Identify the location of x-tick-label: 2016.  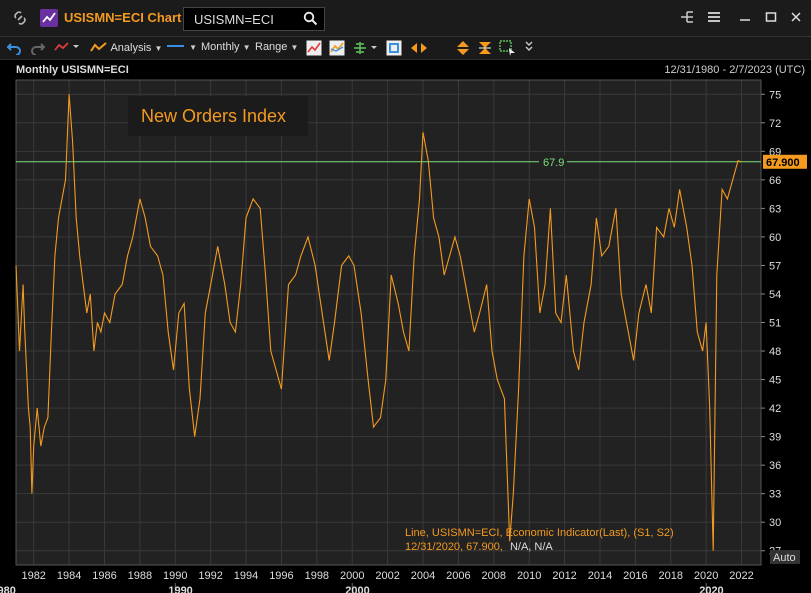
(635, 576).